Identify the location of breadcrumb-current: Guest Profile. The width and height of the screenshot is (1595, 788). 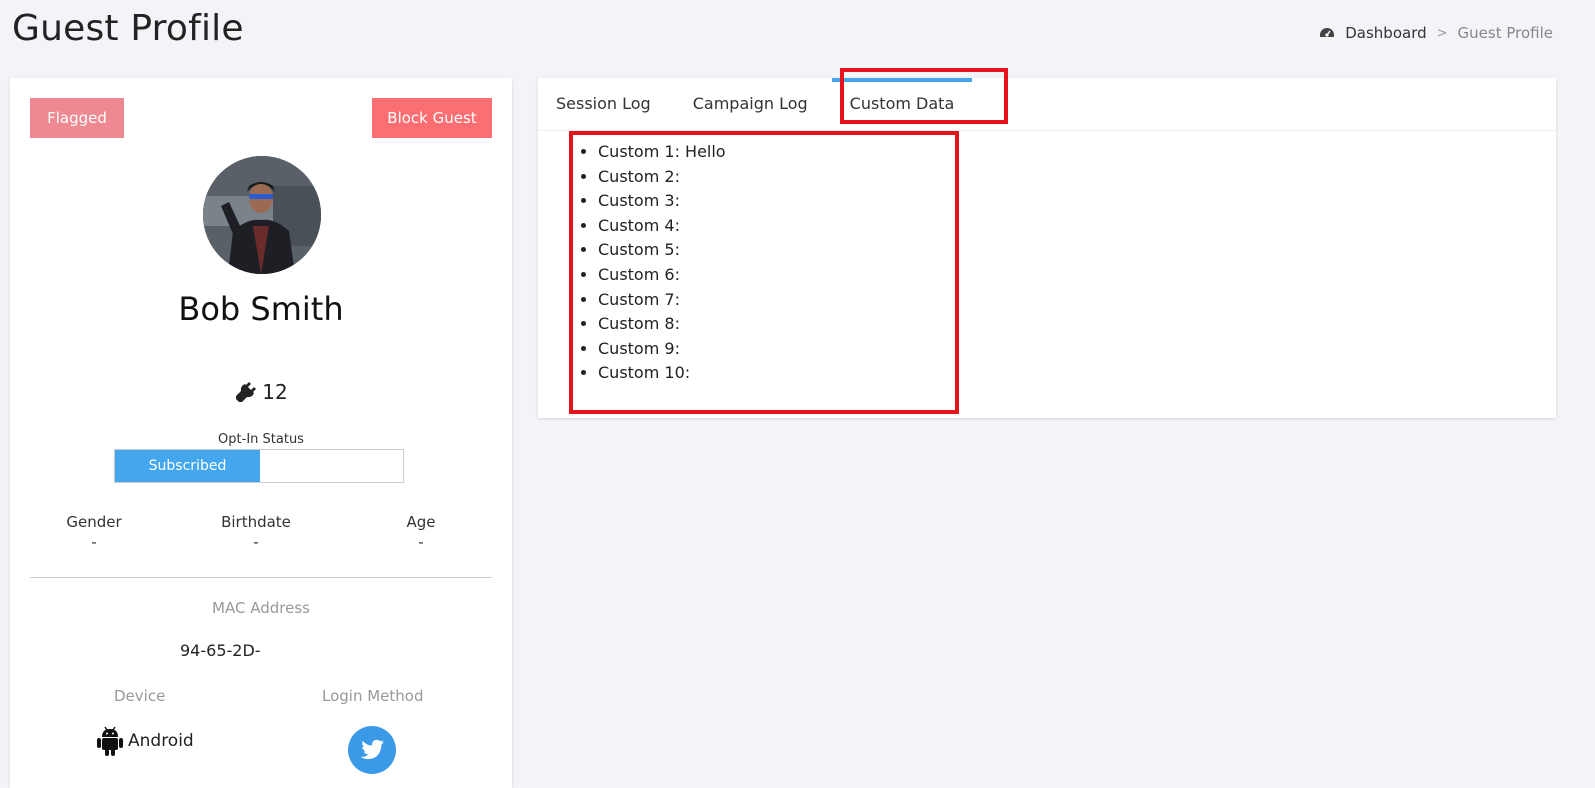
(1505, 33).